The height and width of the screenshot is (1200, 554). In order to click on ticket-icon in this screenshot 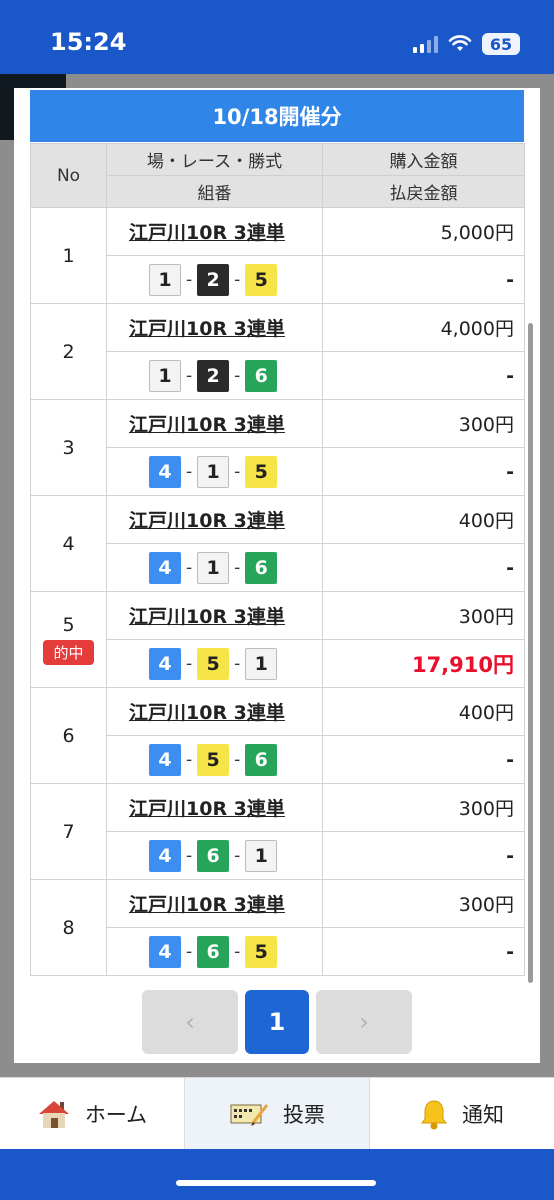, I will do `click(249, 1114)`.